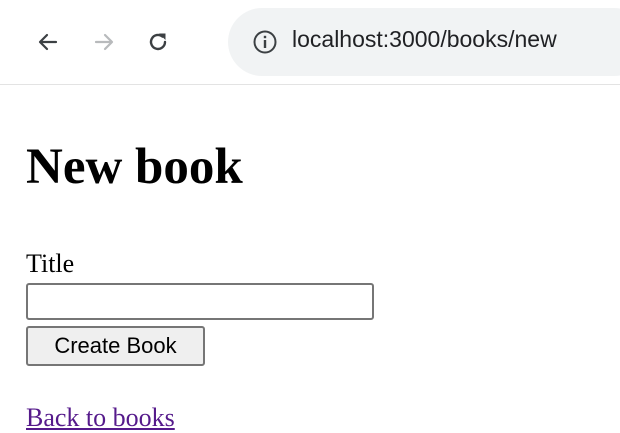 The image size is (620, 433). I want to click on page-title: New book, so click(134, 167).